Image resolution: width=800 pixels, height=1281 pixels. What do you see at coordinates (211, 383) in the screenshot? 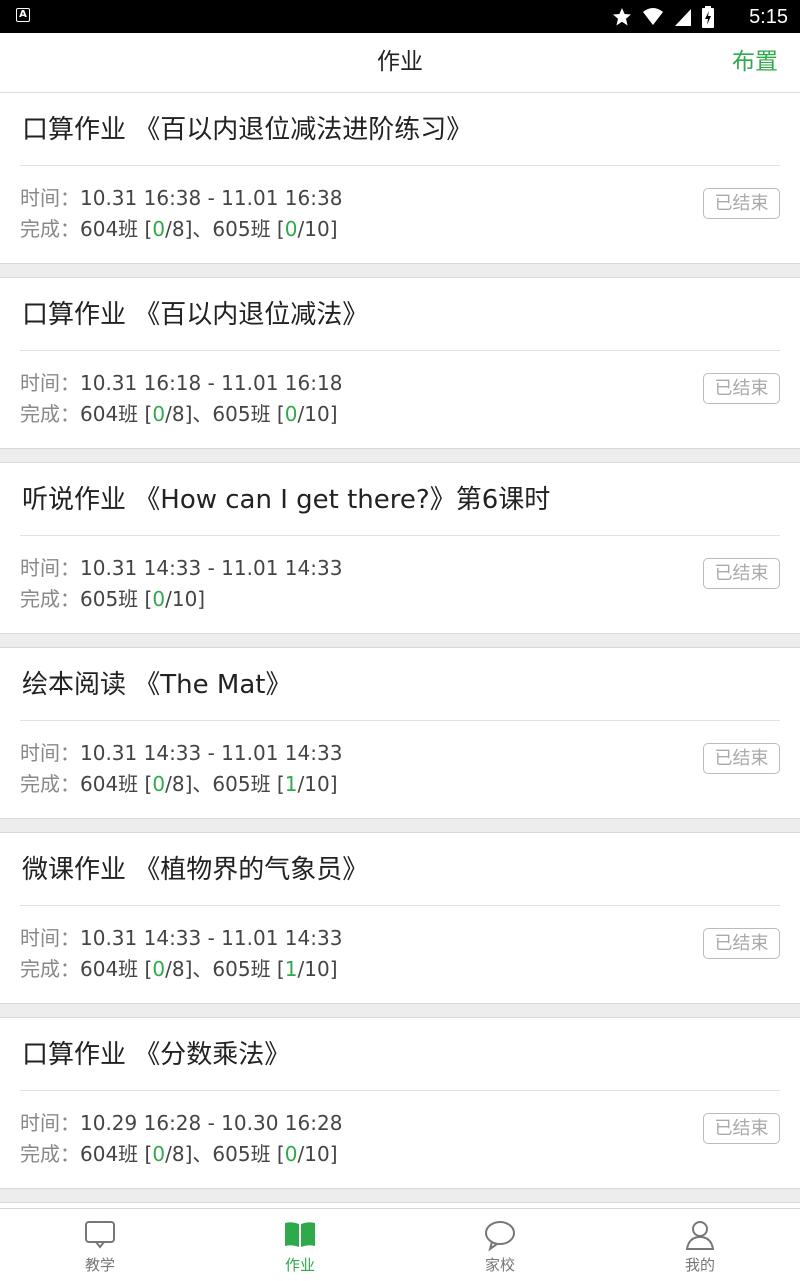
I see `time-range: 10.31 16:18 - 11.01 16:18` at bounding box center [211, 383].